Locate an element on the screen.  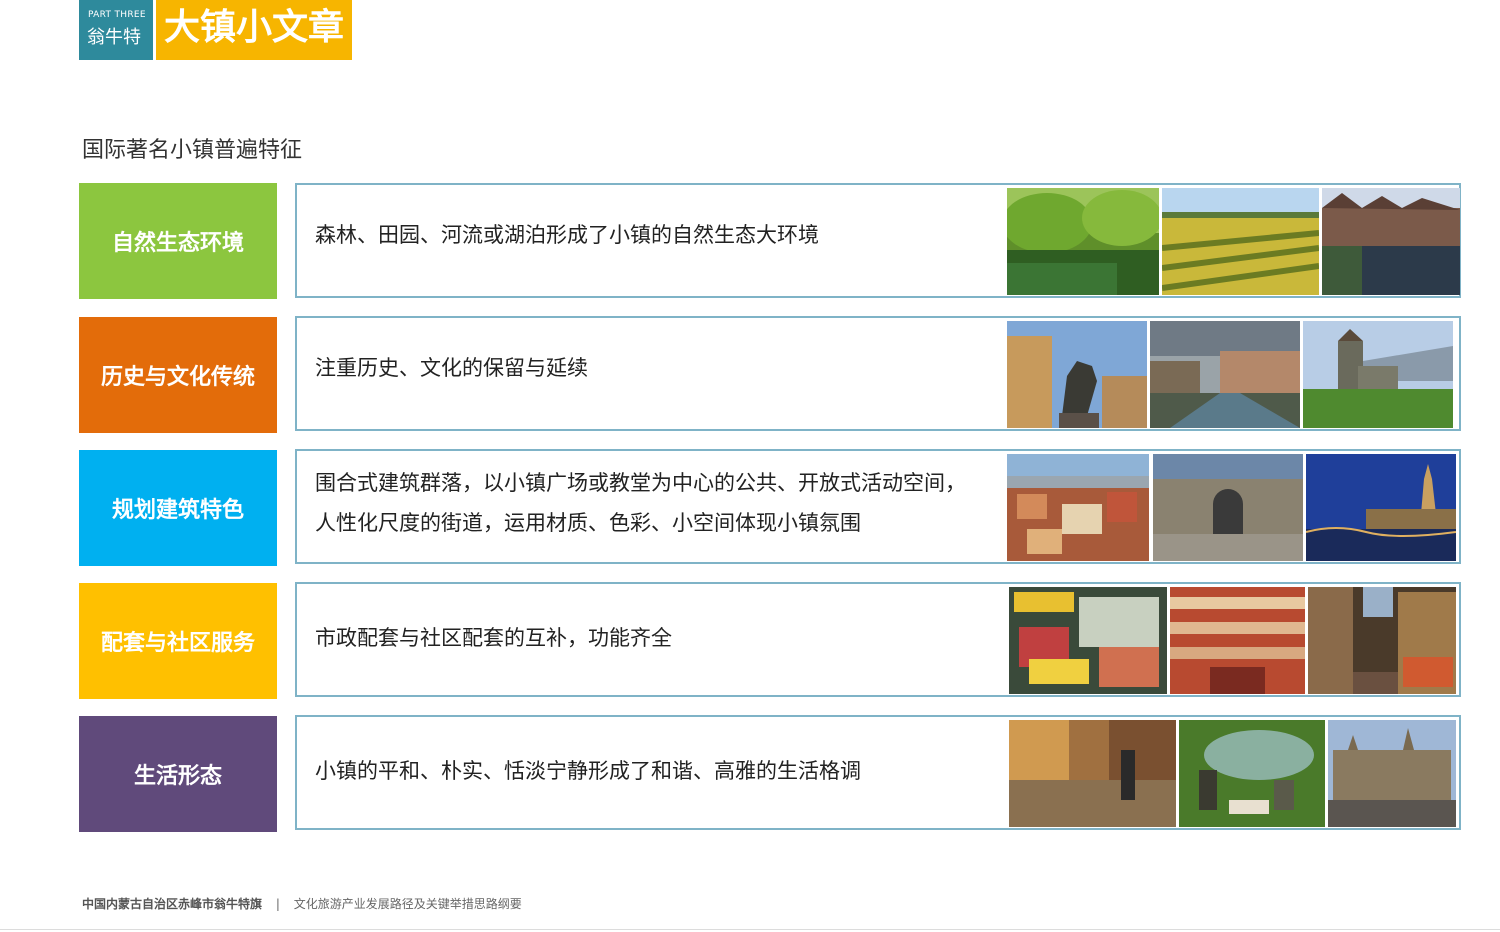
pond-picnic-photo is located at coordinates (1252, 773).